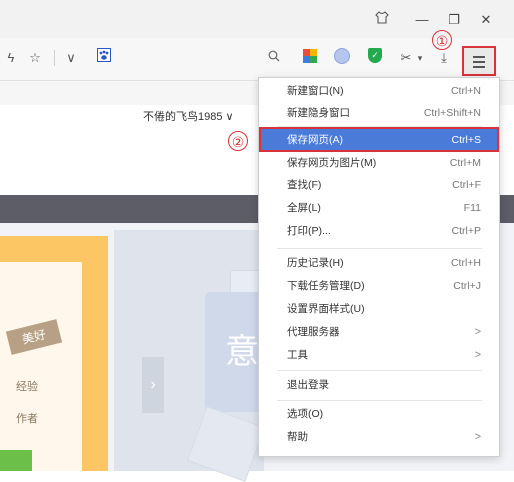 The width and height of the screenshot is (514, 482). What do you see at coordinates (406, 58) in the screenshot?
I see `scissors-icon: ✂` at bounding box center [406, 58].